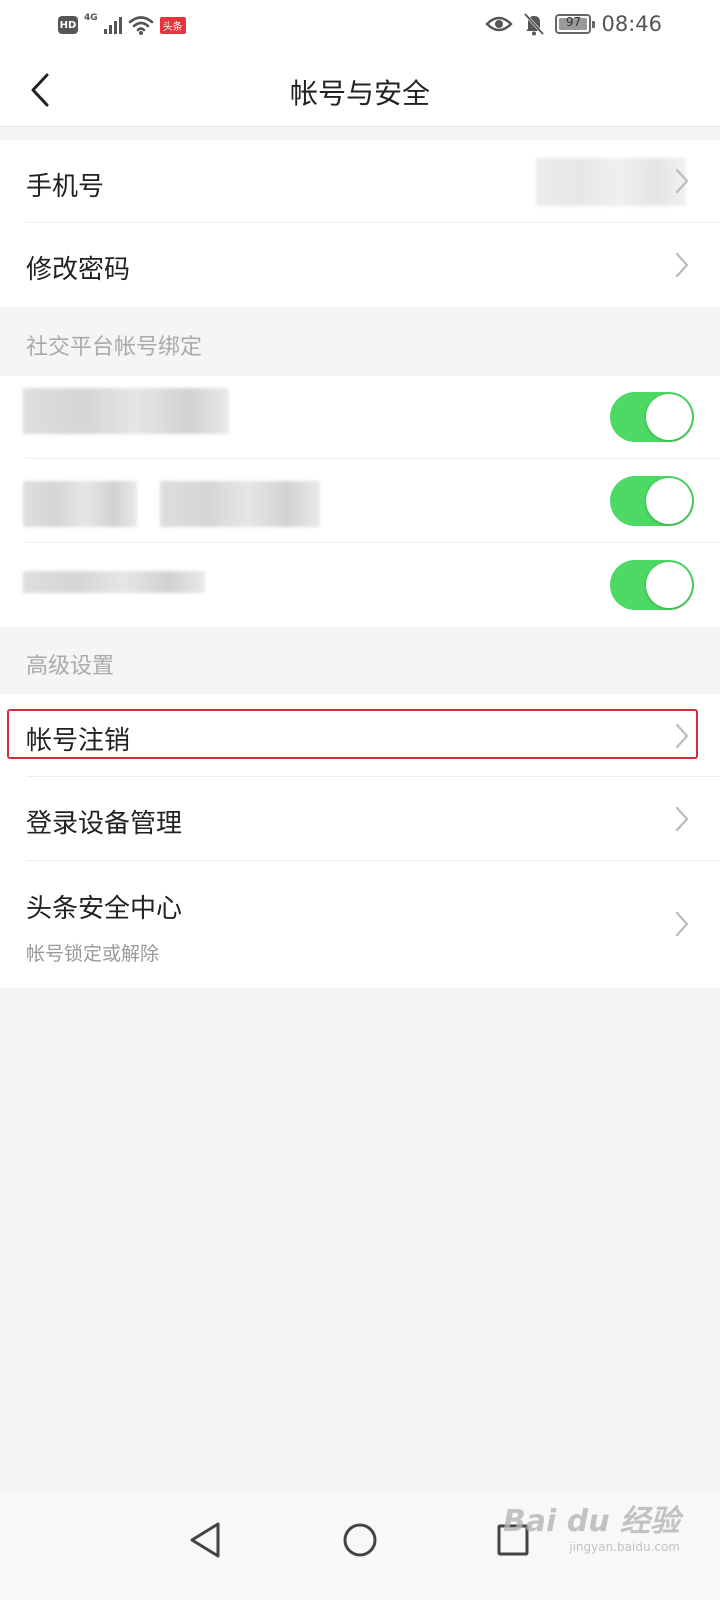 The image size is (720, 1600). I want to click on phone-number-masked, so click(611, 182).